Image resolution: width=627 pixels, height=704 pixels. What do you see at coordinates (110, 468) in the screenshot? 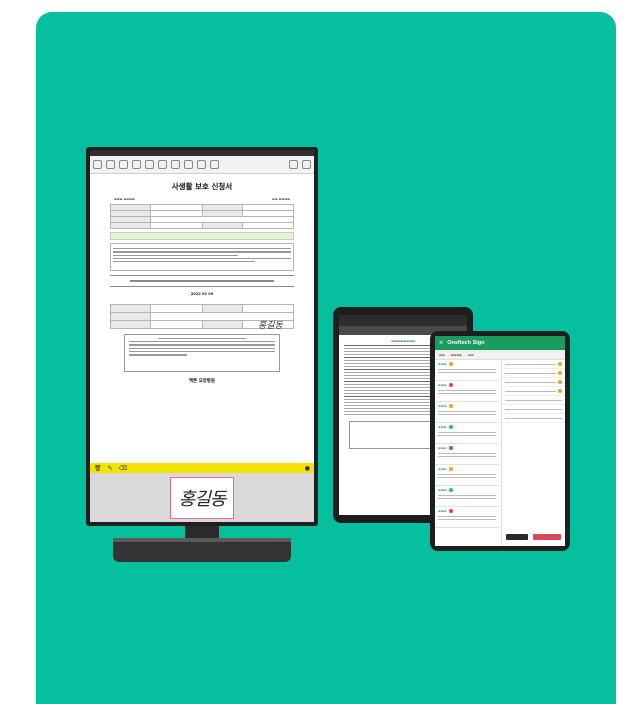
I see `pen-tool-icon: ✎` at bounding box center [110, 468].